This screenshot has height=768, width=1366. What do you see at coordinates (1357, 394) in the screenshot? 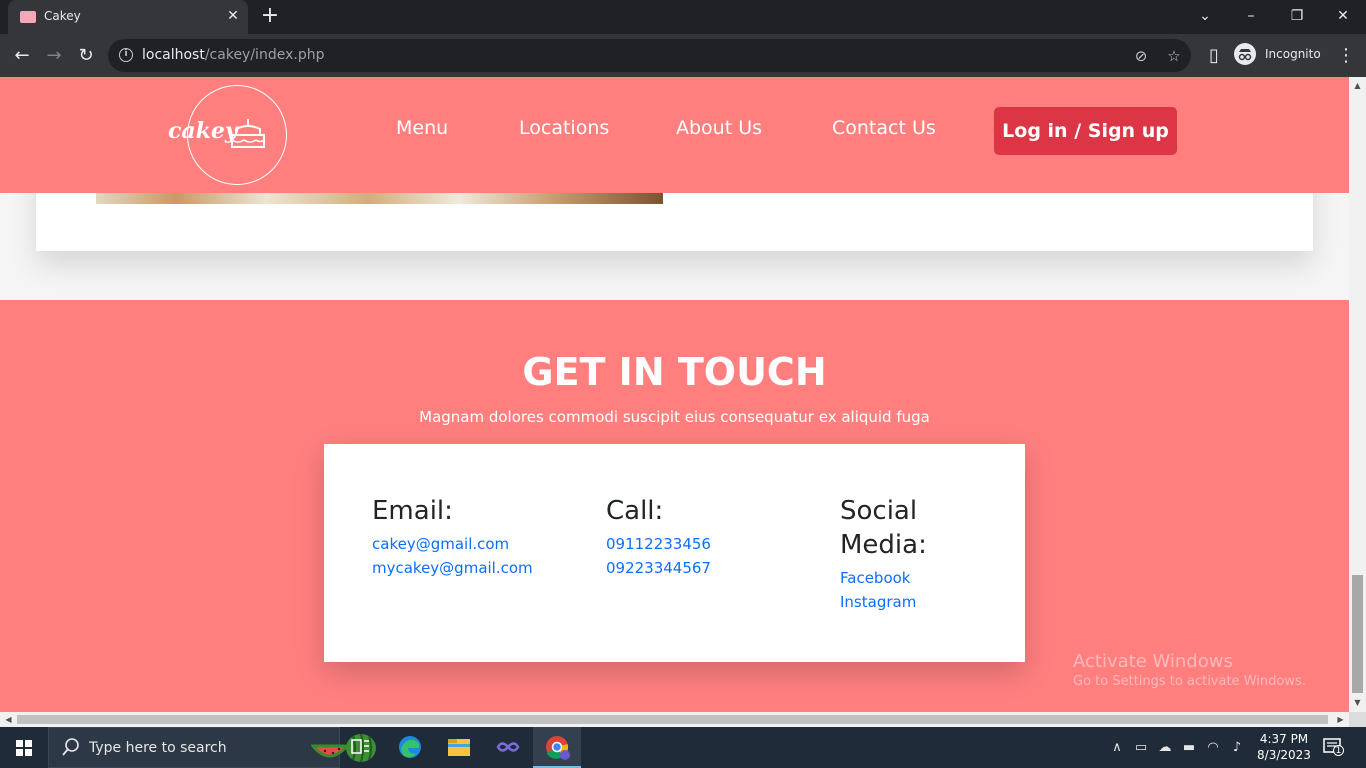
I see `vertical-scrollbar: ▲ ▼` at bounding box center [1357, 394].